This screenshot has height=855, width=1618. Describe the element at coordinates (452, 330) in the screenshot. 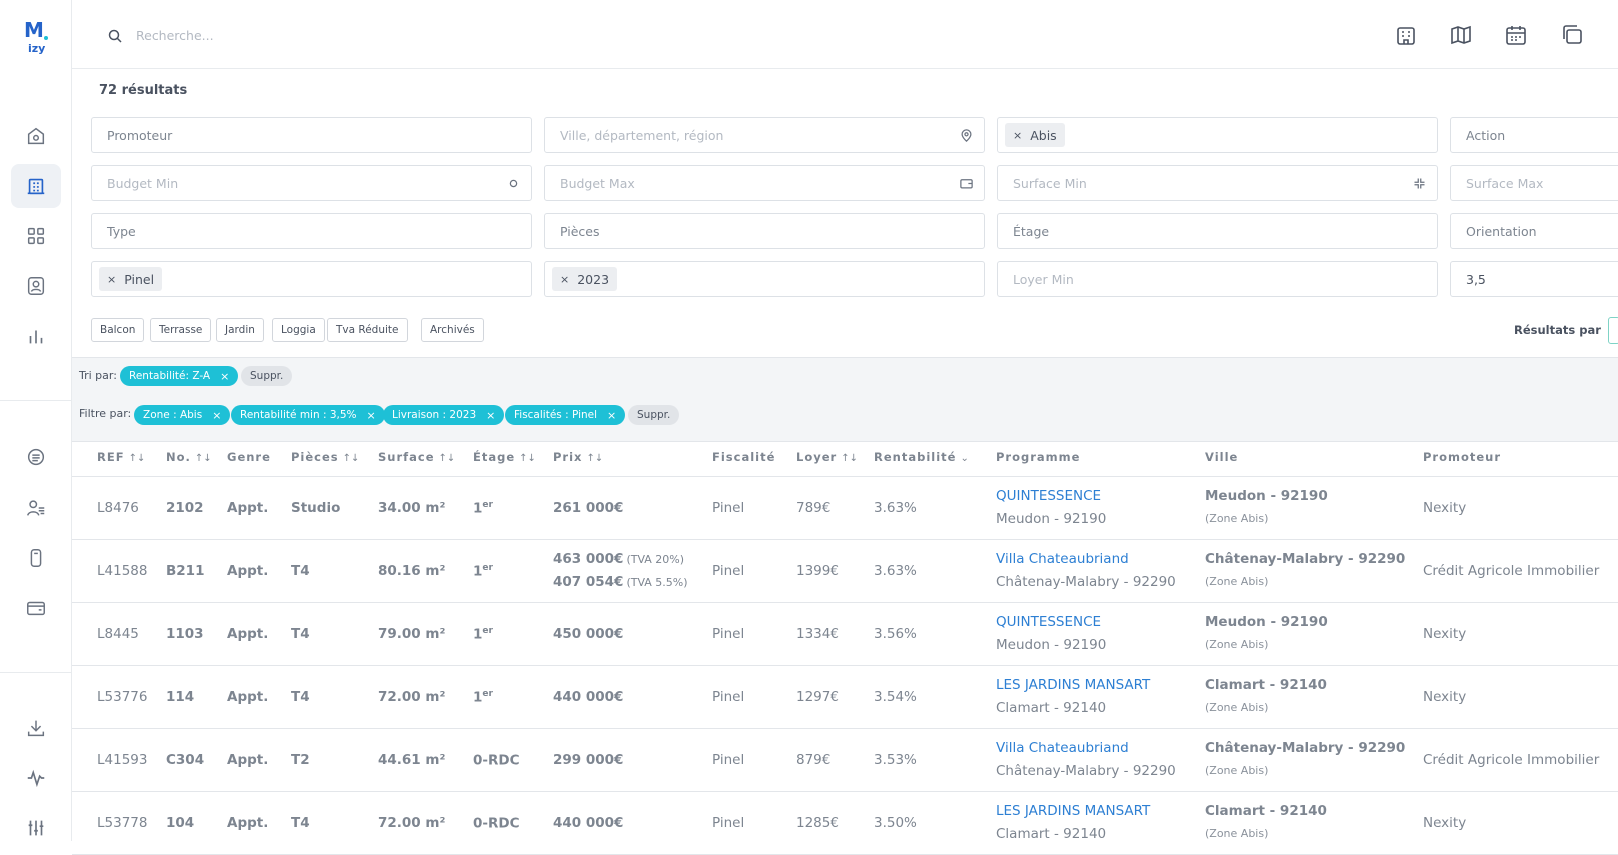

I see `toggle-archives: Archivés` at that location.